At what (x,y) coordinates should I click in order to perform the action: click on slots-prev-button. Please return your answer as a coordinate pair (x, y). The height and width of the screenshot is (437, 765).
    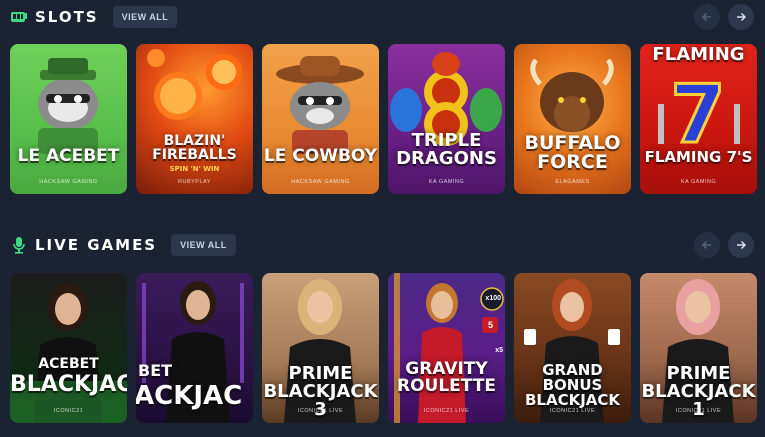
    Looking at the image, I should click on (707, 17).